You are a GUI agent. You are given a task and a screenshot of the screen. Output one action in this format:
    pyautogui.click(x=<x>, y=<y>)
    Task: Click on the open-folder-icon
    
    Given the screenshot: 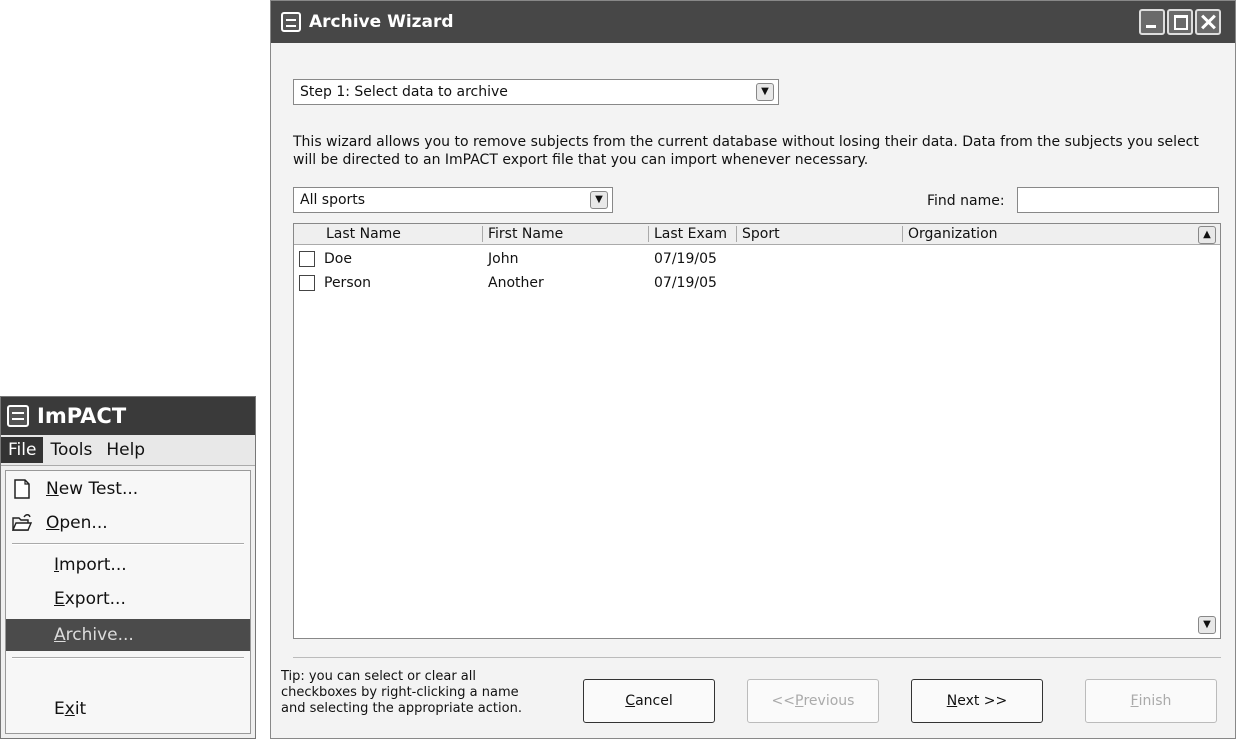 What is the action you would take?
    pyautogui.click(x=22, y=522)
    